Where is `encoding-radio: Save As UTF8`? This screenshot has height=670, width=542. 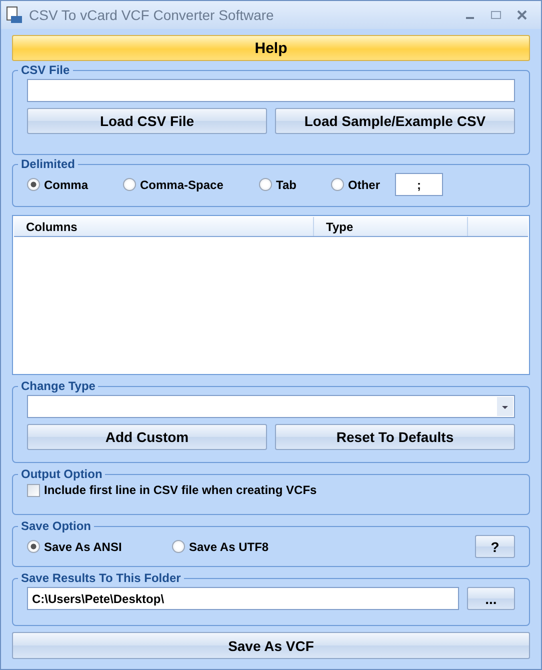
encoding-radio: Save As UTF8 is located at coordinates (244, 547).